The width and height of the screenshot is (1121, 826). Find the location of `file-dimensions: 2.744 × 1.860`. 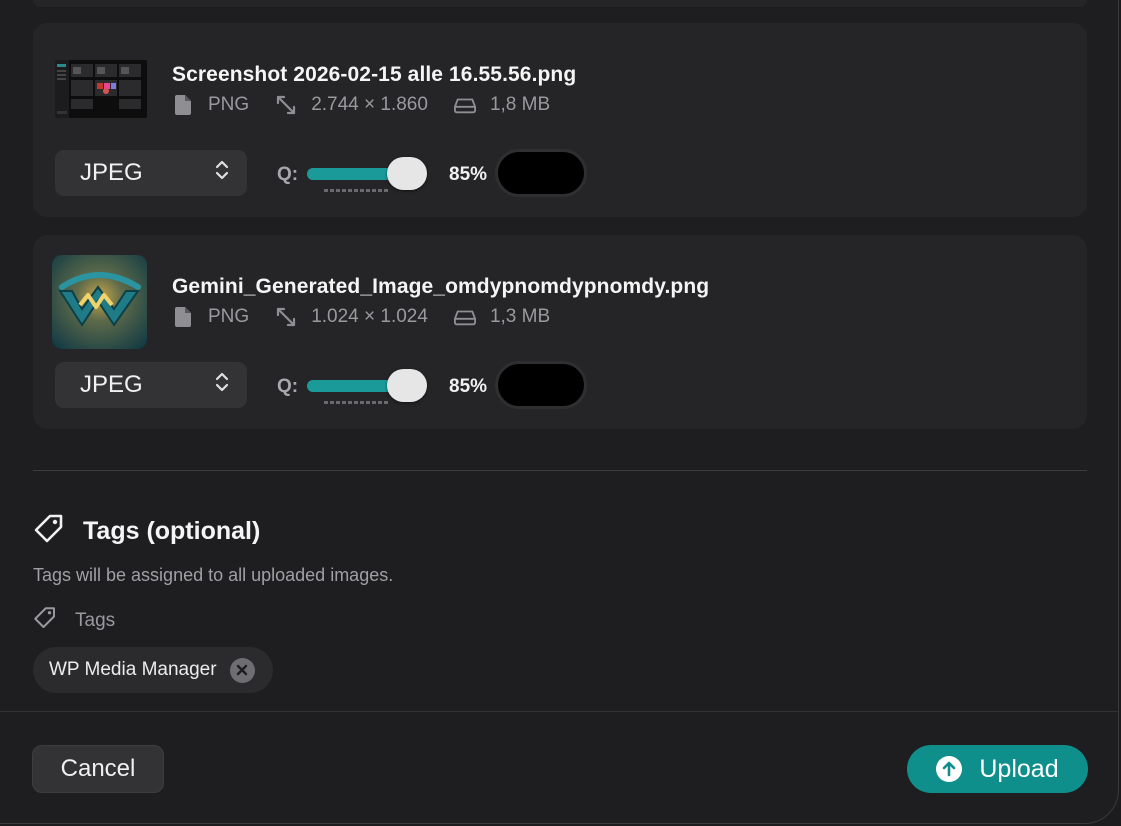

file-dimensions: 2.744 × 1.860 is located at coordinates (369, 104).